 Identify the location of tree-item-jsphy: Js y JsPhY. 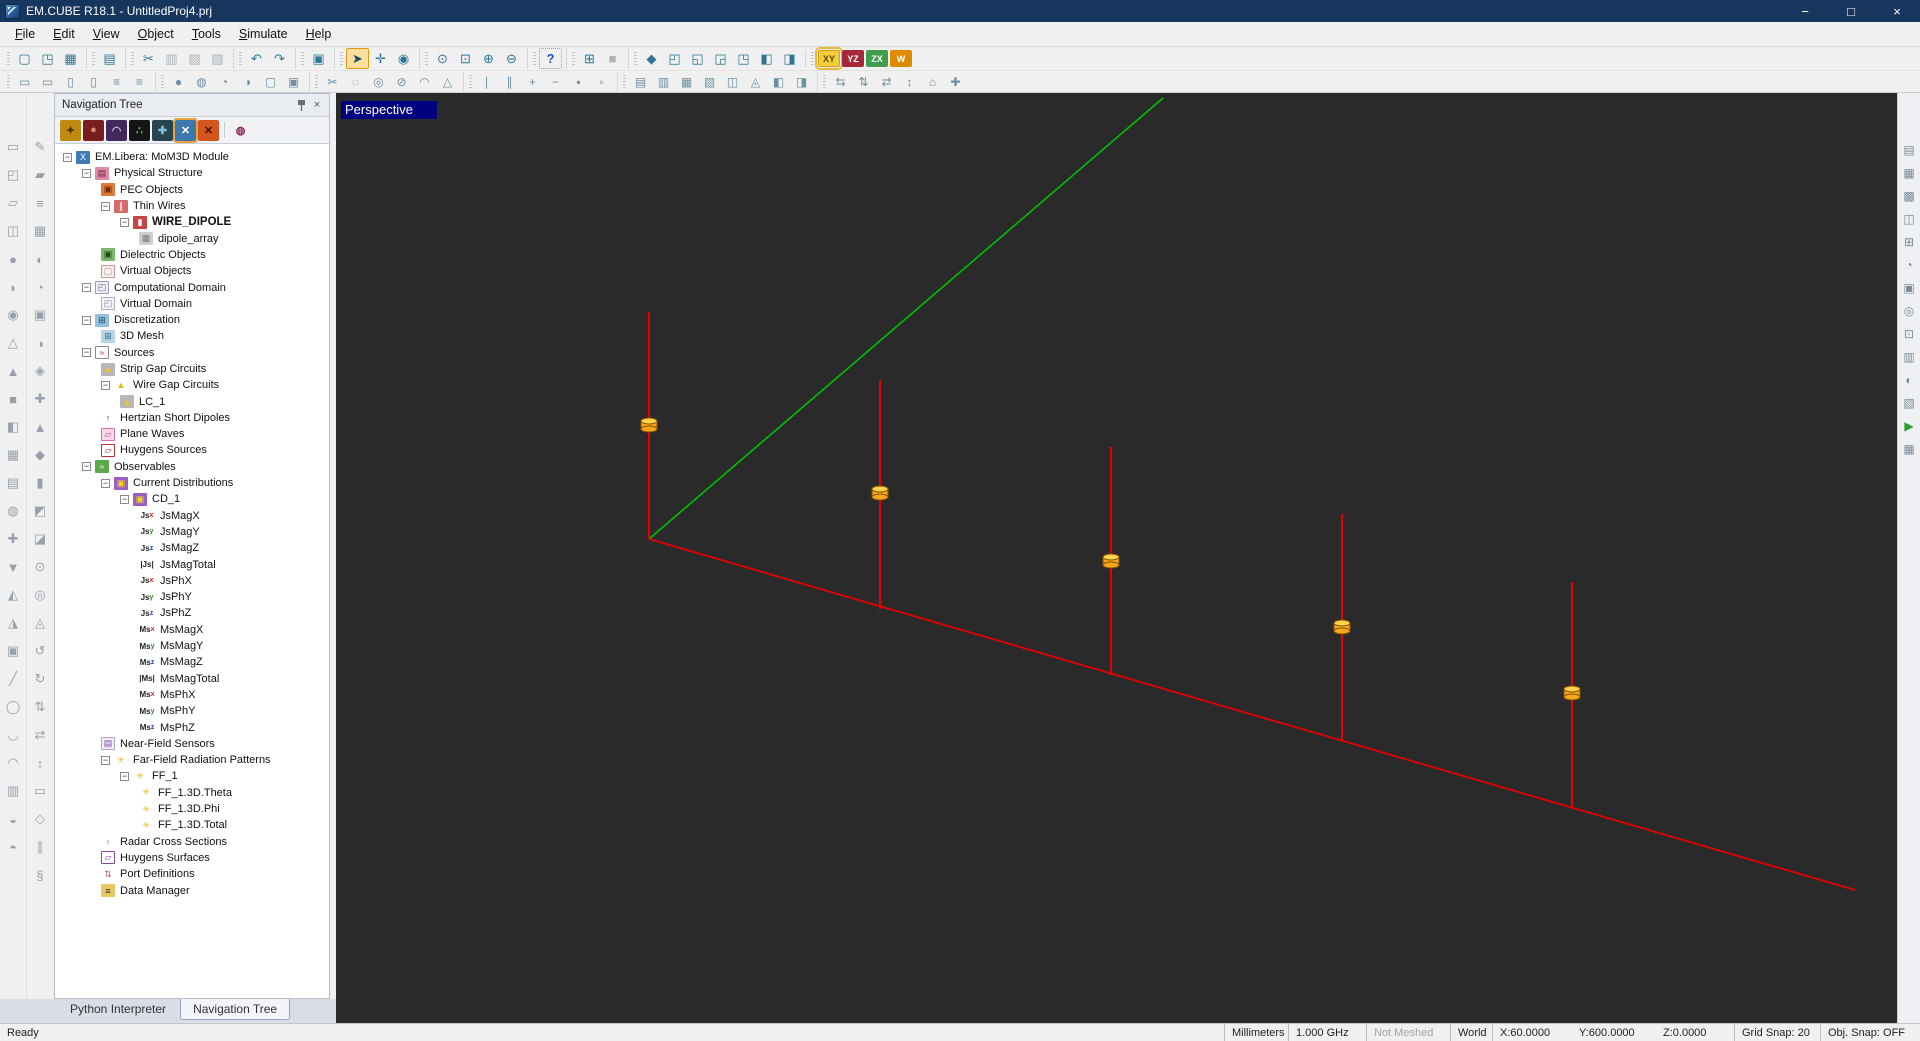
(192, 597).